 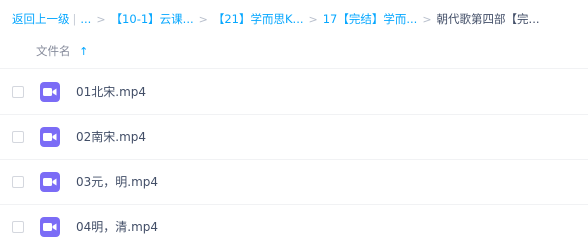 What do you see at coordinates (84, 51) in the screenshot?
I see `sort-ascending-icon: ↑` at bounding box center [84, 51].